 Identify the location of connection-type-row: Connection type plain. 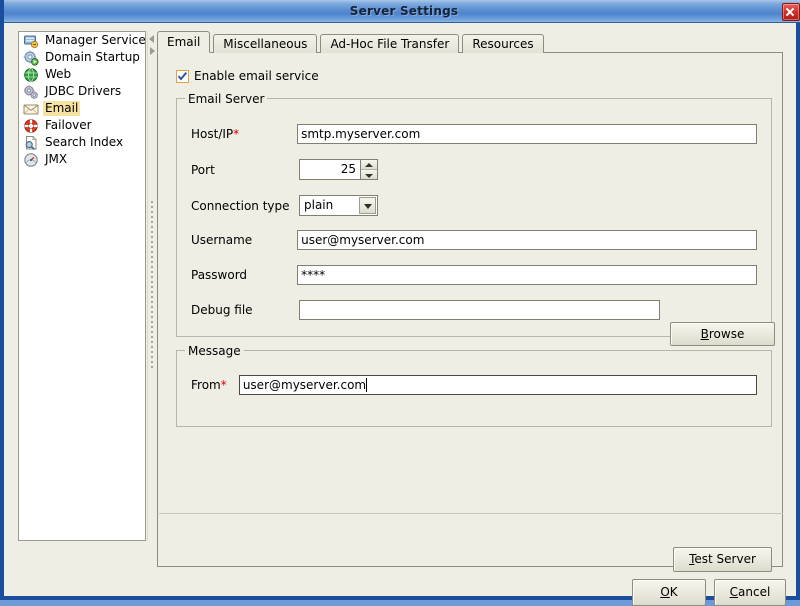
(284, 205).